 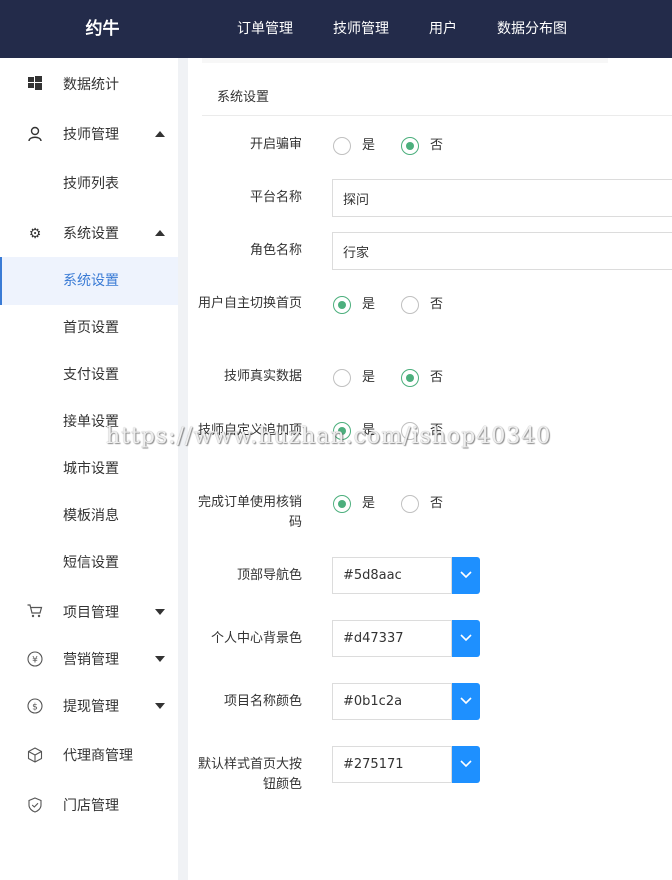 I want to click on role-name-label: 角色名称, so click(x=275, y=250).